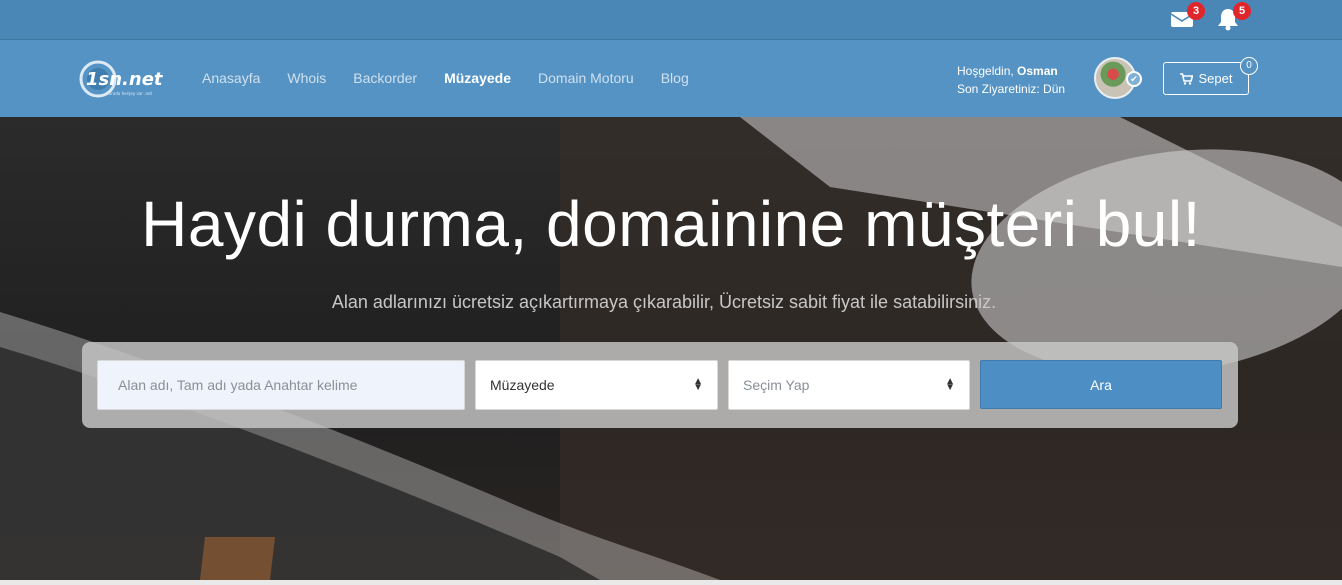 Image resolution: width=1342 pixels, height=585 pixels. Describe the element at coordinates (1196, 11) in the screenshot. I see `messages-count-badge: 3` at that location.